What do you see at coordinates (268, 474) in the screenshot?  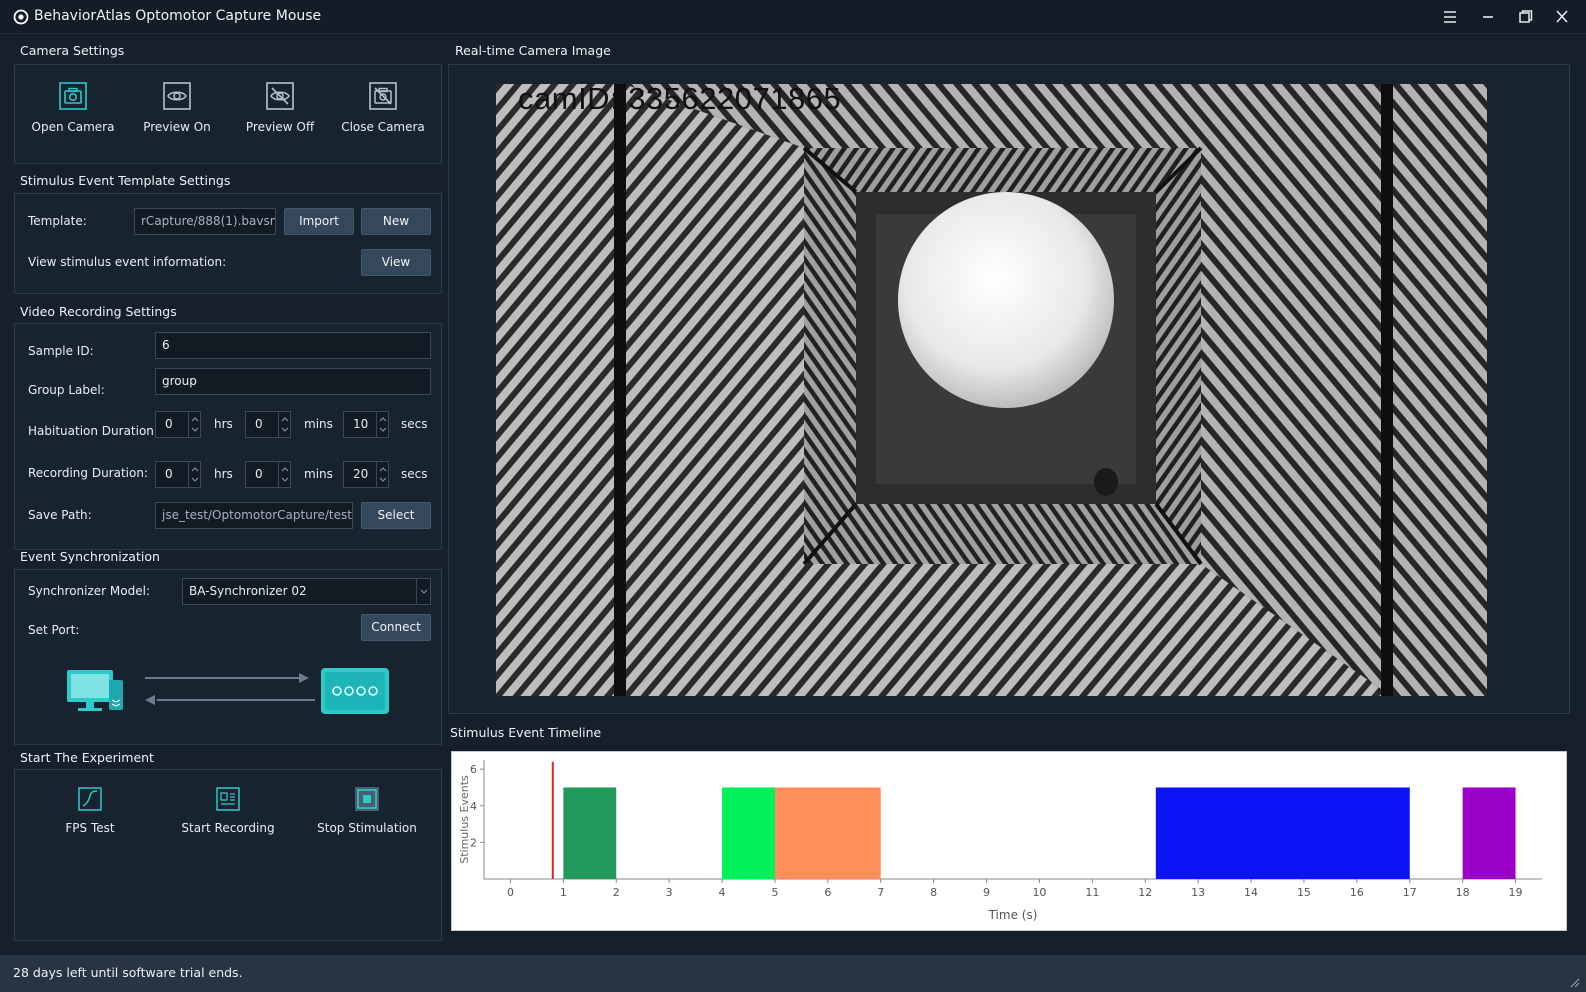 I see `recording-mins-spinbox: 0` at bounding box center [268, 474].